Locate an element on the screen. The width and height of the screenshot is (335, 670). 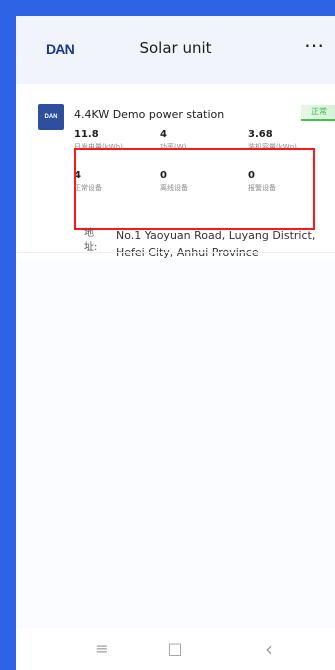
top-bar: DAN Solar unit ⋯ is located at coordinates (175, 50).